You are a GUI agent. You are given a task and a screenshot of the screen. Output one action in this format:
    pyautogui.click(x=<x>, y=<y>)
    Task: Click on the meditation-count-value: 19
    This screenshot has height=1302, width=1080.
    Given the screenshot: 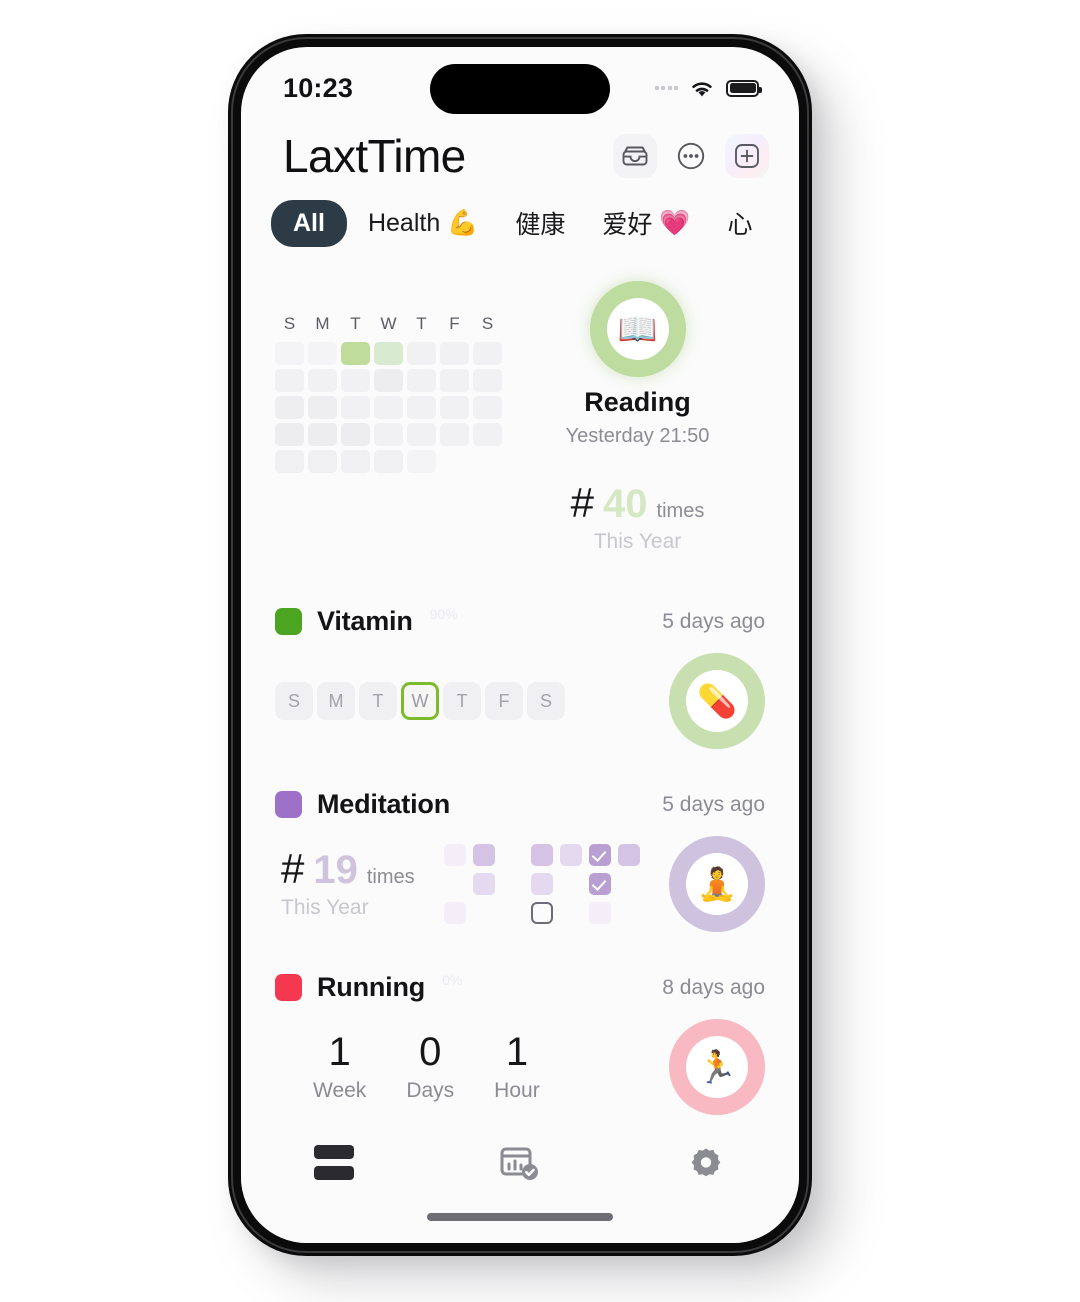 What is the action you would take?
    pyautogui.click(x=335, y=870)
    